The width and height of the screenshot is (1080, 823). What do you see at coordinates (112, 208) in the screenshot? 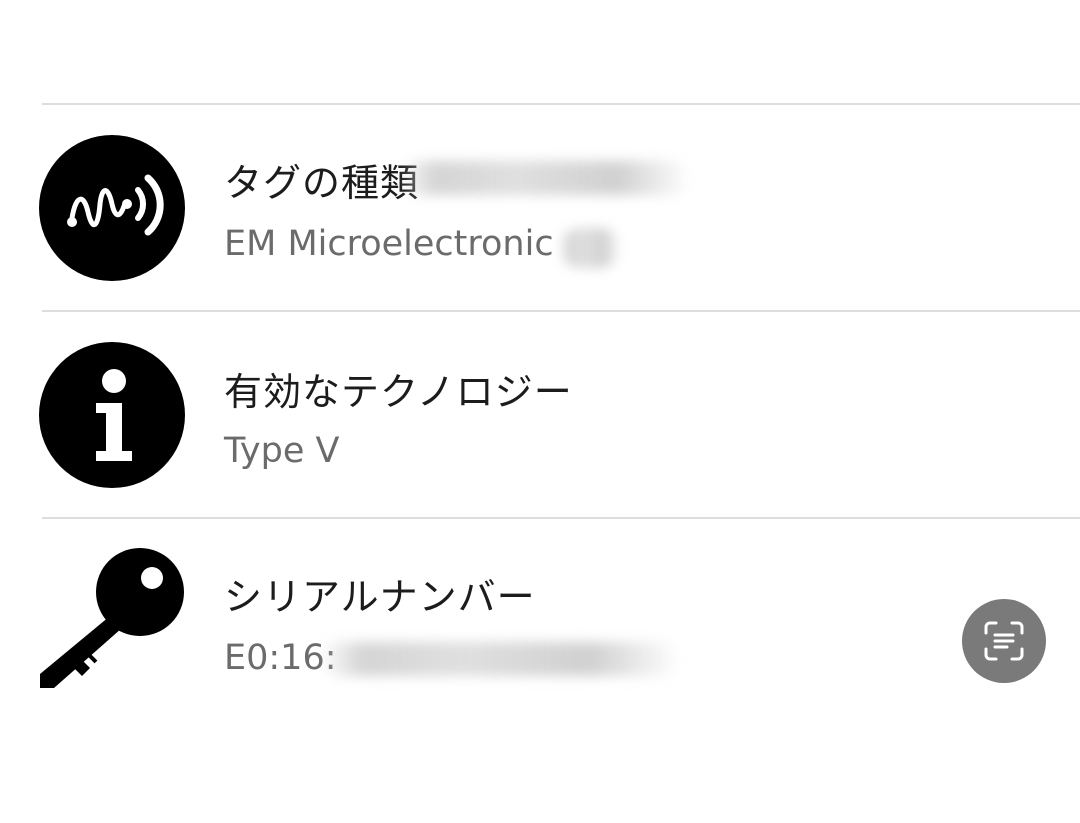
I see `nfc-wave-icon` at bounding box center [112, 208].